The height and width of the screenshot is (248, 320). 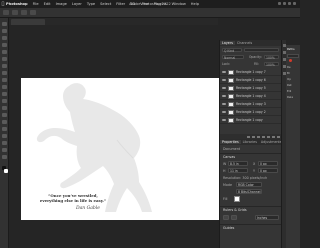 I want to click on layer-filter-icons, so click(x=261, y=50).